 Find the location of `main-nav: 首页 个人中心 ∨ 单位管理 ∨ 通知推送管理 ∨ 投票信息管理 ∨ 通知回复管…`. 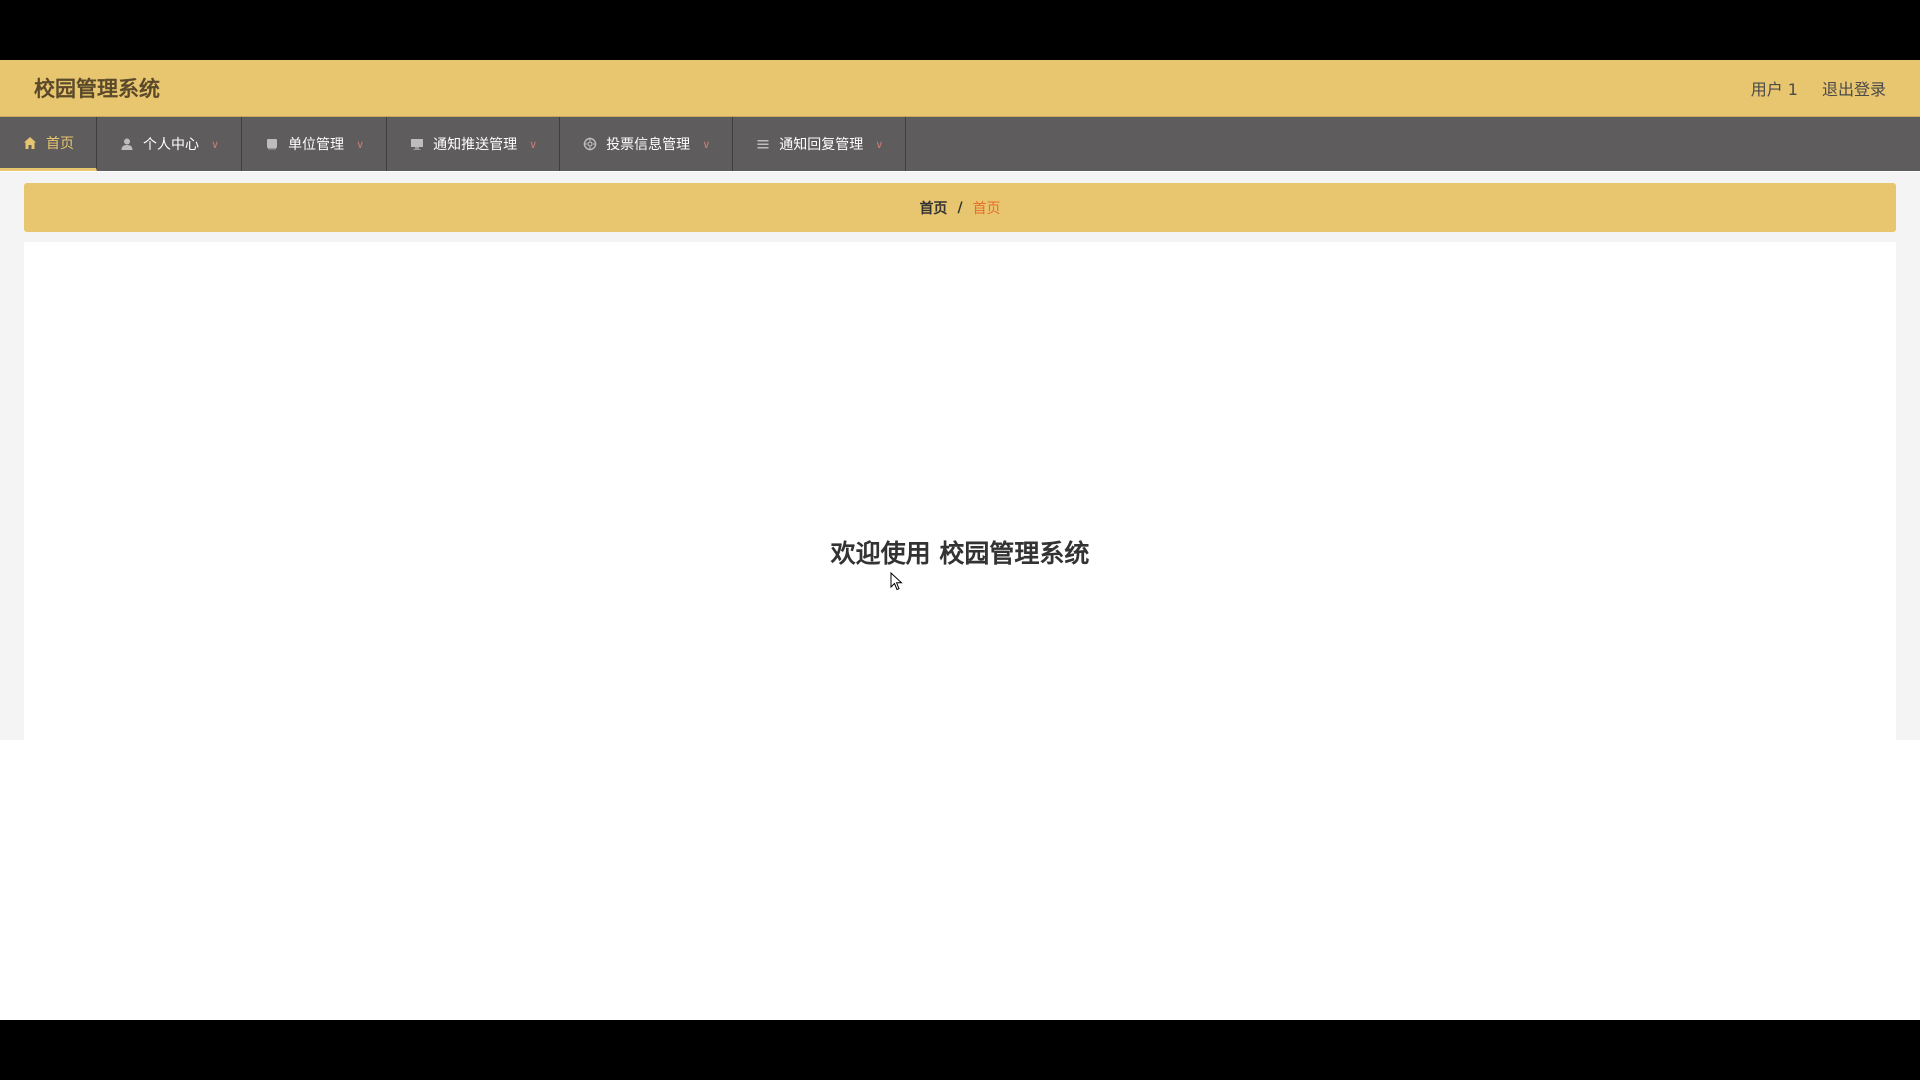

main-nav: 首页 个人中心 ∨ 单位管理 ∨ 通知推送管理 ∨ 投票信息管理 ∨ 通知回复管… is located at coordinates (960, 144).